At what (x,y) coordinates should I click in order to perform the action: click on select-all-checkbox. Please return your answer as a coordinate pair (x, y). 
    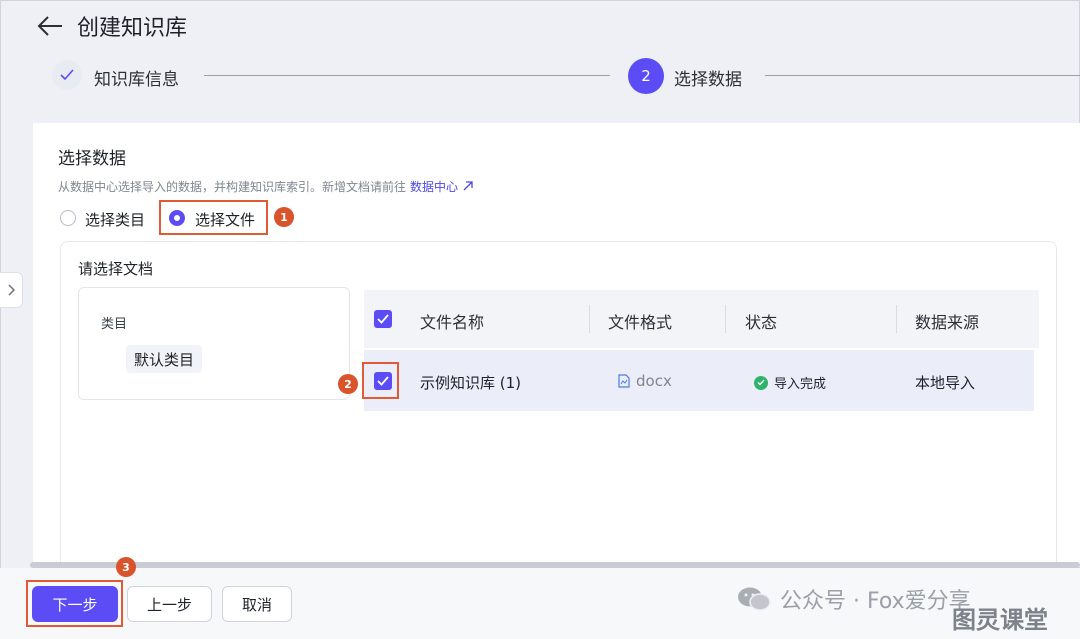
    Looking at the image, I should click on (383, 319).